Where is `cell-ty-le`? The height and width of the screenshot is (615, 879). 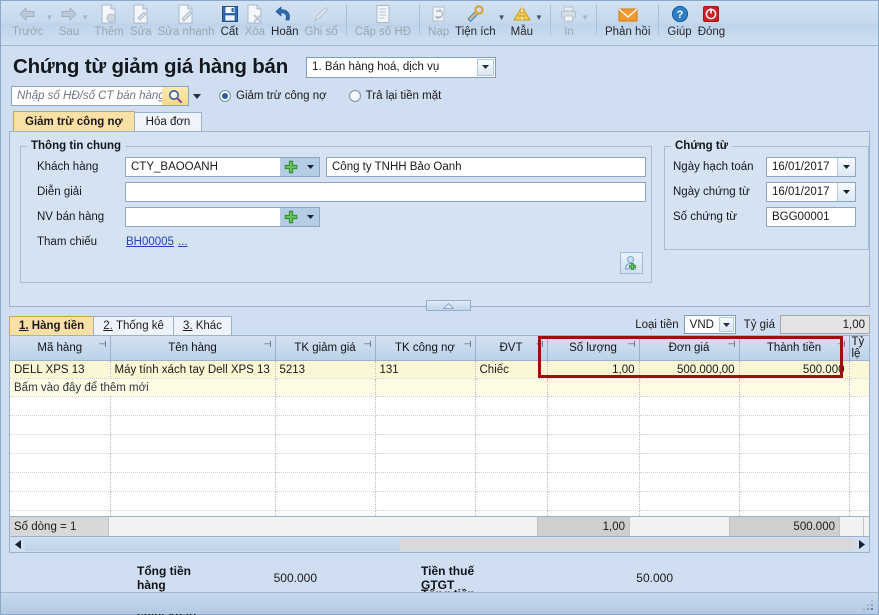 cell-ty-le is located at coordinates (859, 369).